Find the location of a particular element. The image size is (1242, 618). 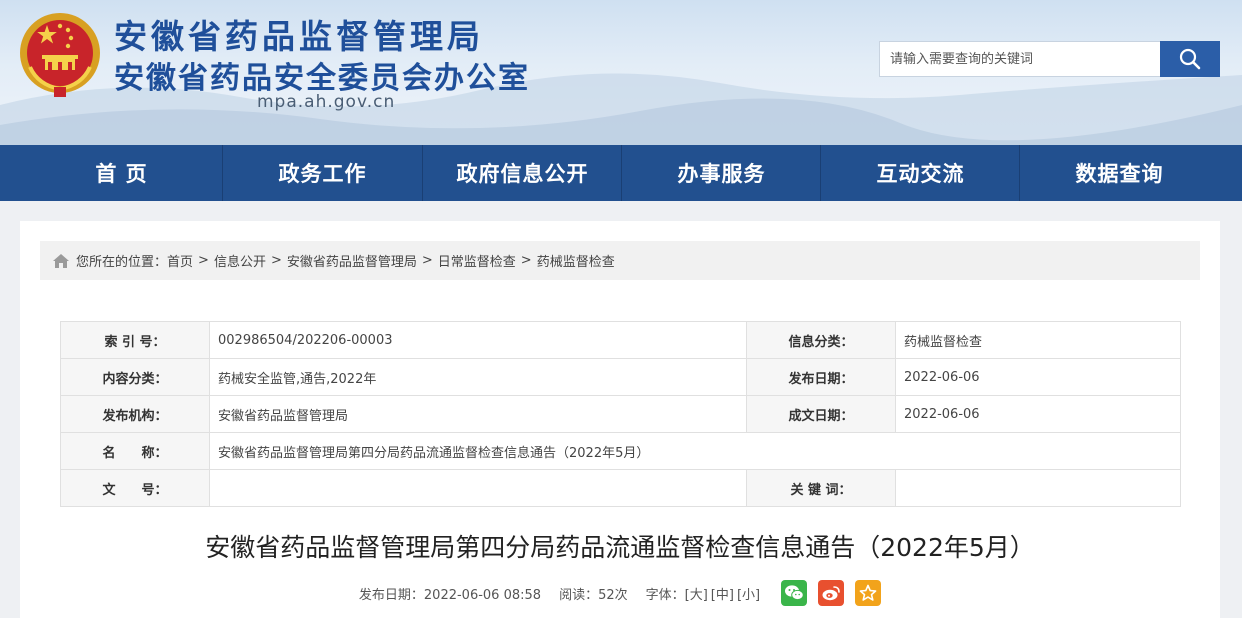

table-row: 内容分类： 药械安全监管,通告,2022年 发布日期： 2022-06-06 is located at coordinates (620, 377).